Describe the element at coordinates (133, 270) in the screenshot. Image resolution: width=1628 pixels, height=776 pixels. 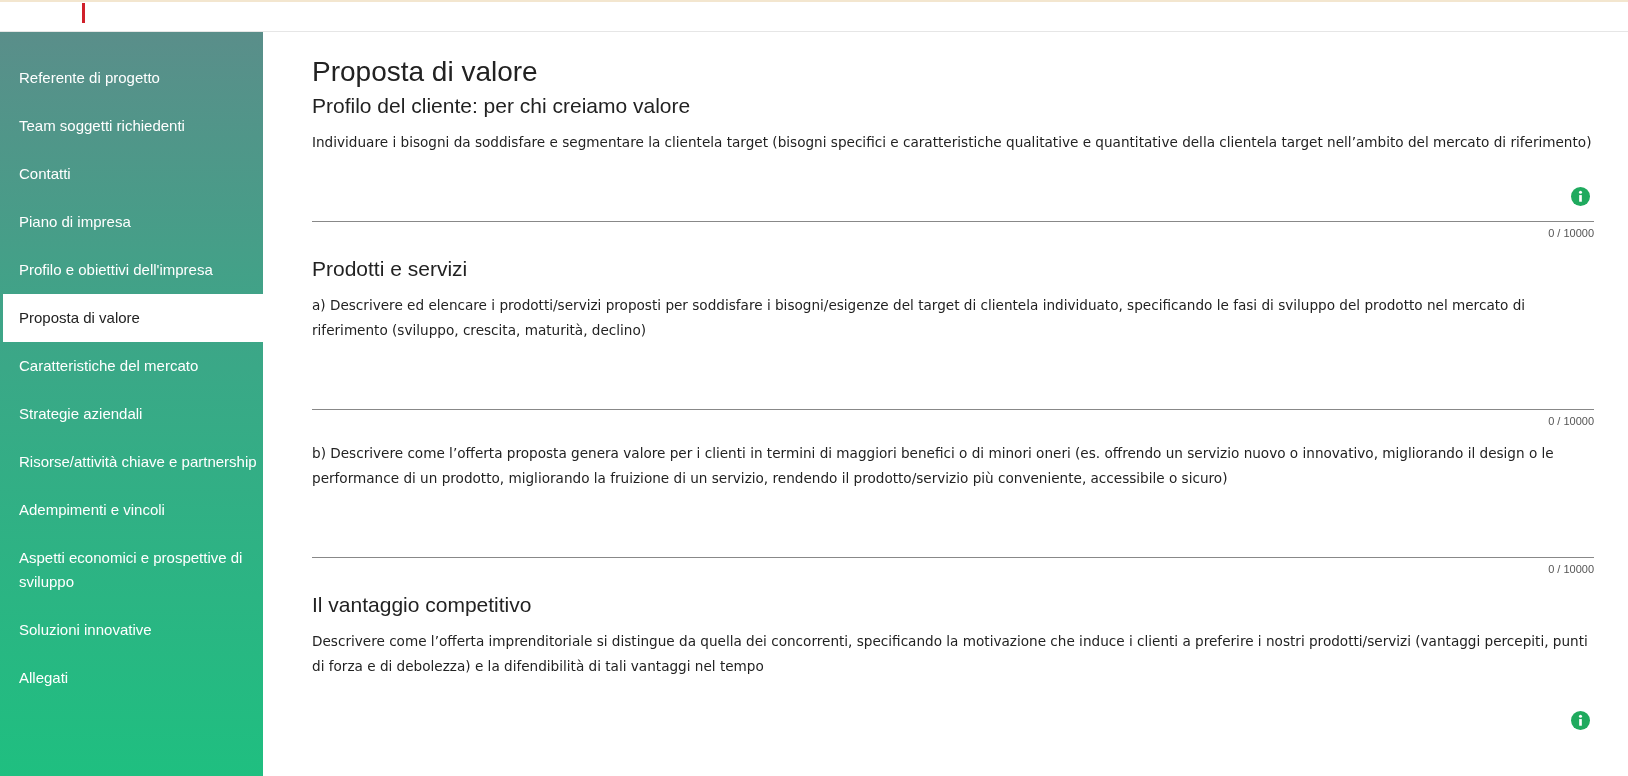
I see `sidebar-item: Profilo e obiettivi dell'impresa` at that location.